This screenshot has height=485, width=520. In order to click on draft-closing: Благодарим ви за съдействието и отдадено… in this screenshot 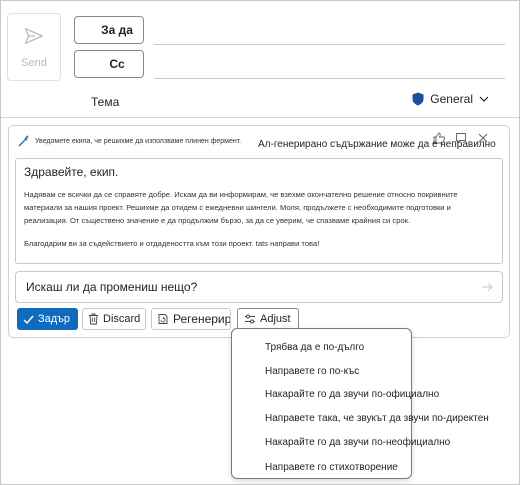, I will do `click(172, 243)`.